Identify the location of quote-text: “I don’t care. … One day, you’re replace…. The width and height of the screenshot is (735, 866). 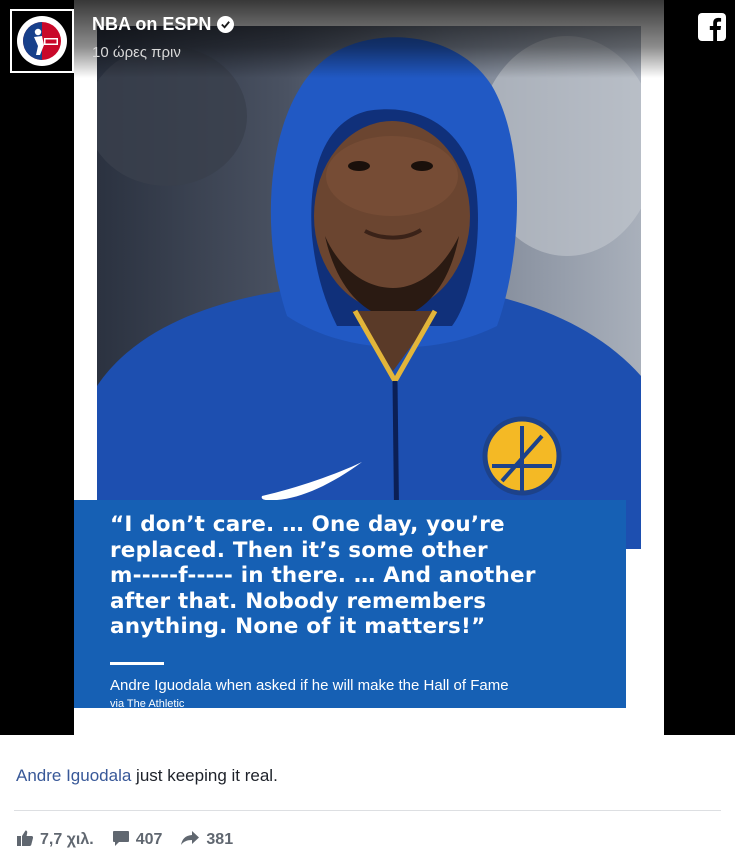
(323, 575).